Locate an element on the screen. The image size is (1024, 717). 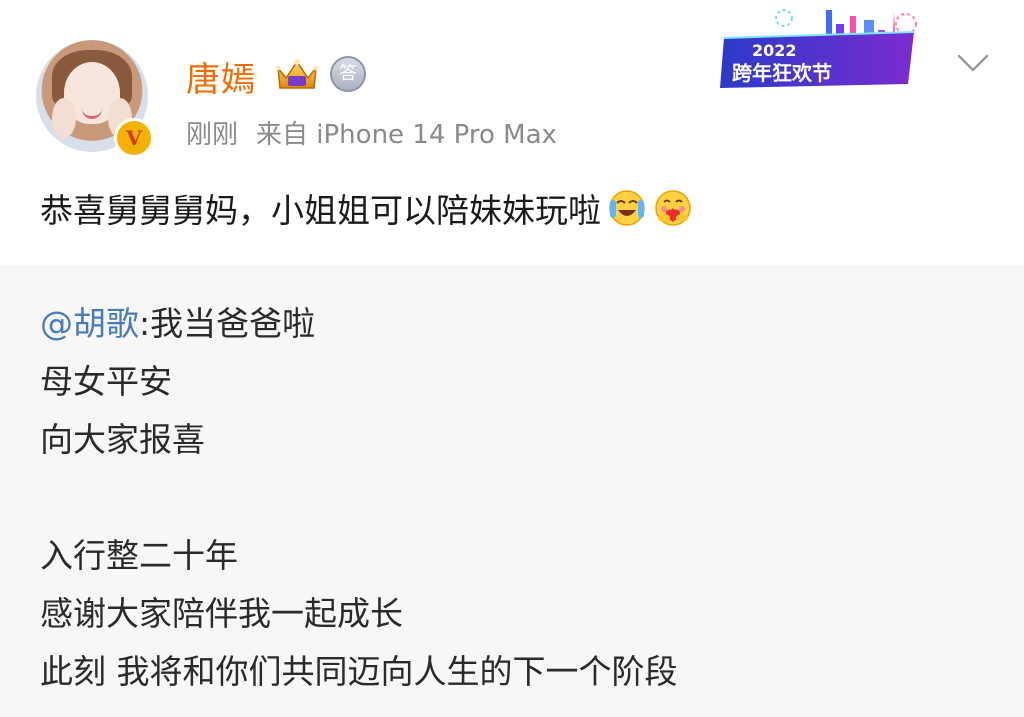
v-badge-icon: V is located at coordinates (134, 138).